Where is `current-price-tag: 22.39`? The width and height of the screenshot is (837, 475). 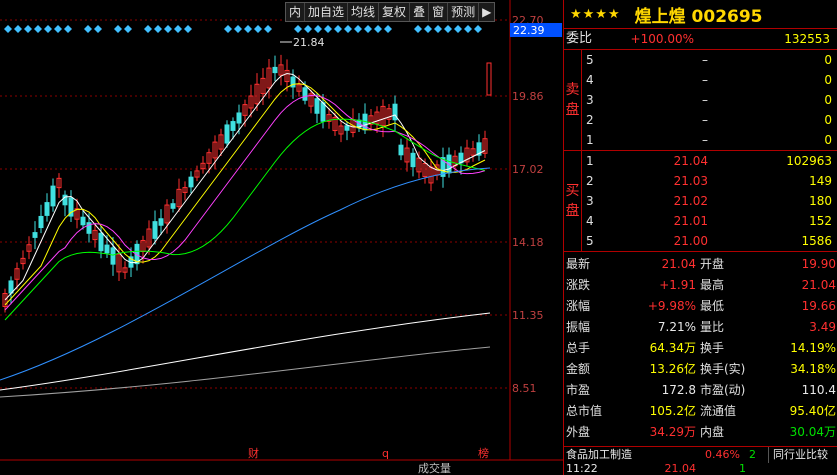 current-price-tag: 22.39 is located at coordinates (529, 30).